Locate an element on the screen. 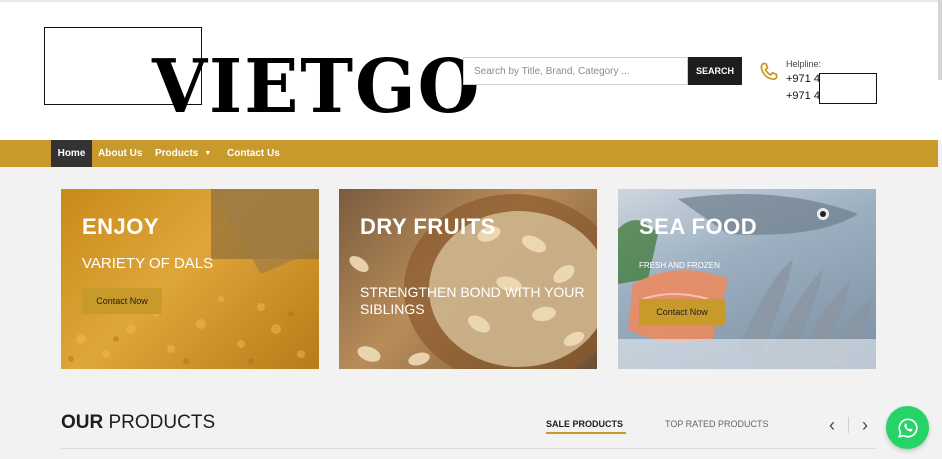  whatsapp-button is located at coordinates (907, 427).